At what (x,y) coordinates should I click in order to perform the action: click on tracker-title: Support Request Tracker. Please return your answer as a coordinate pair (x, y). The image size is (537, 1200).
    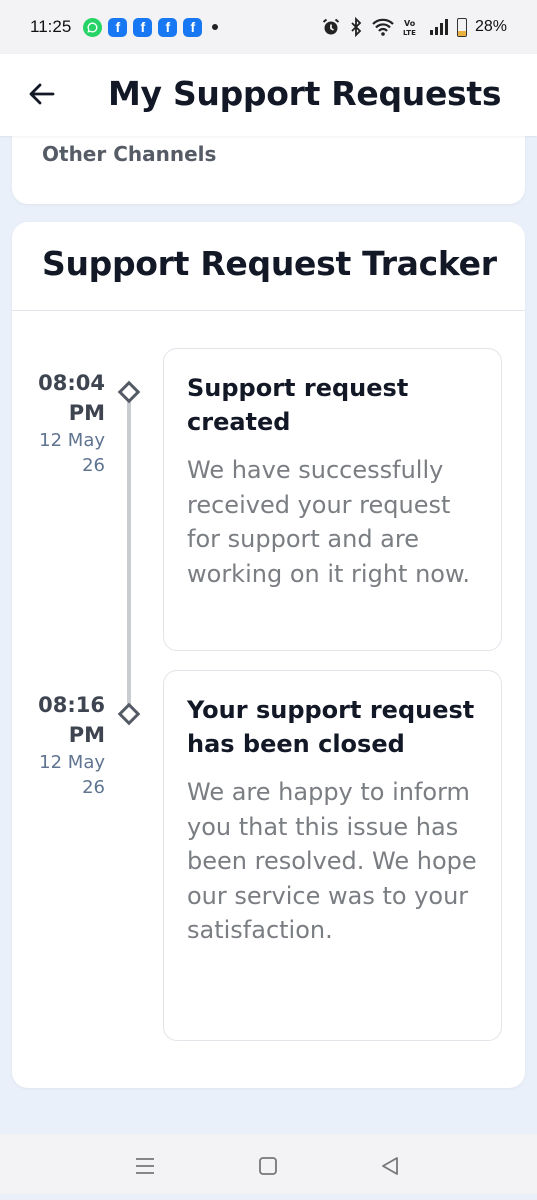
    Looking at the image, I should click on (269, 263).